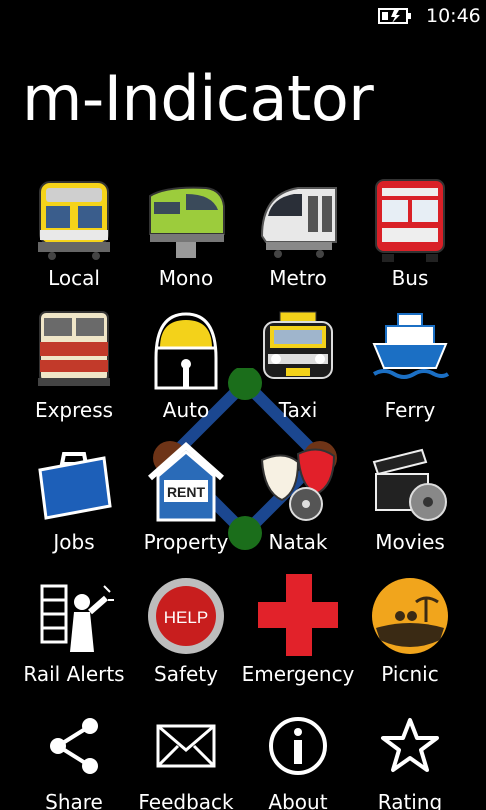 This screenshot has height=810, width=486. I want to click on tile-bus: Bus, so click(410, 238).